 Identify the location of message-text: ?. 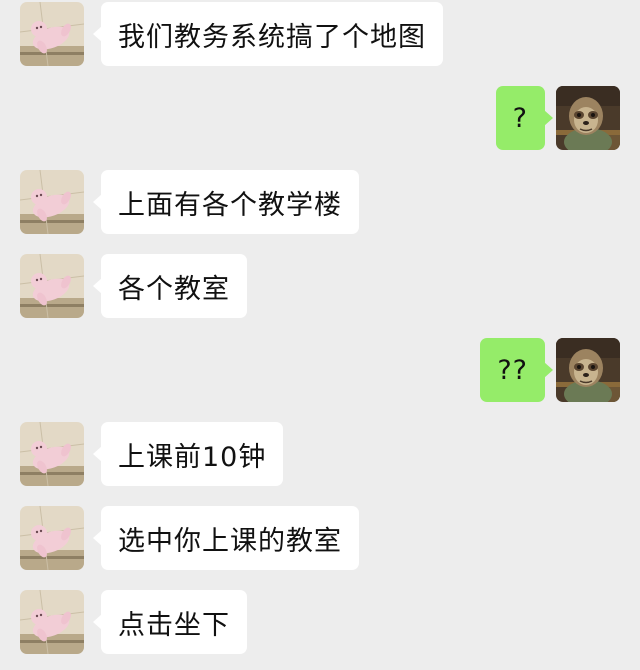
(520, 118).